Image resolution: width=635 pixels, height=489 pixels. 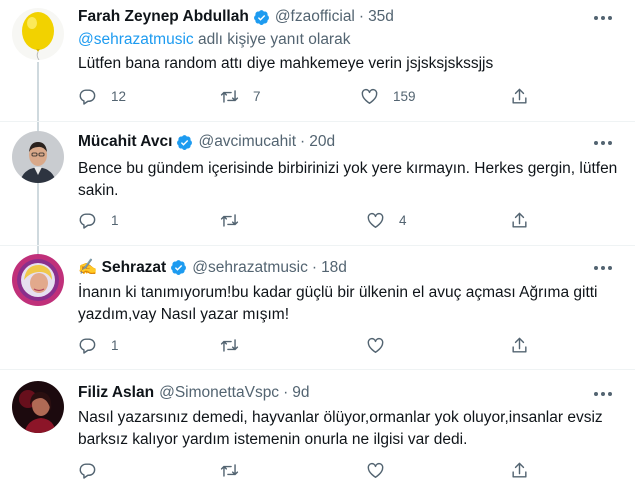 What do you see at coordinates (116, 393) in the screenshot?
I see `display-name: Filiz Aslan` at bounding box center [116, 393].